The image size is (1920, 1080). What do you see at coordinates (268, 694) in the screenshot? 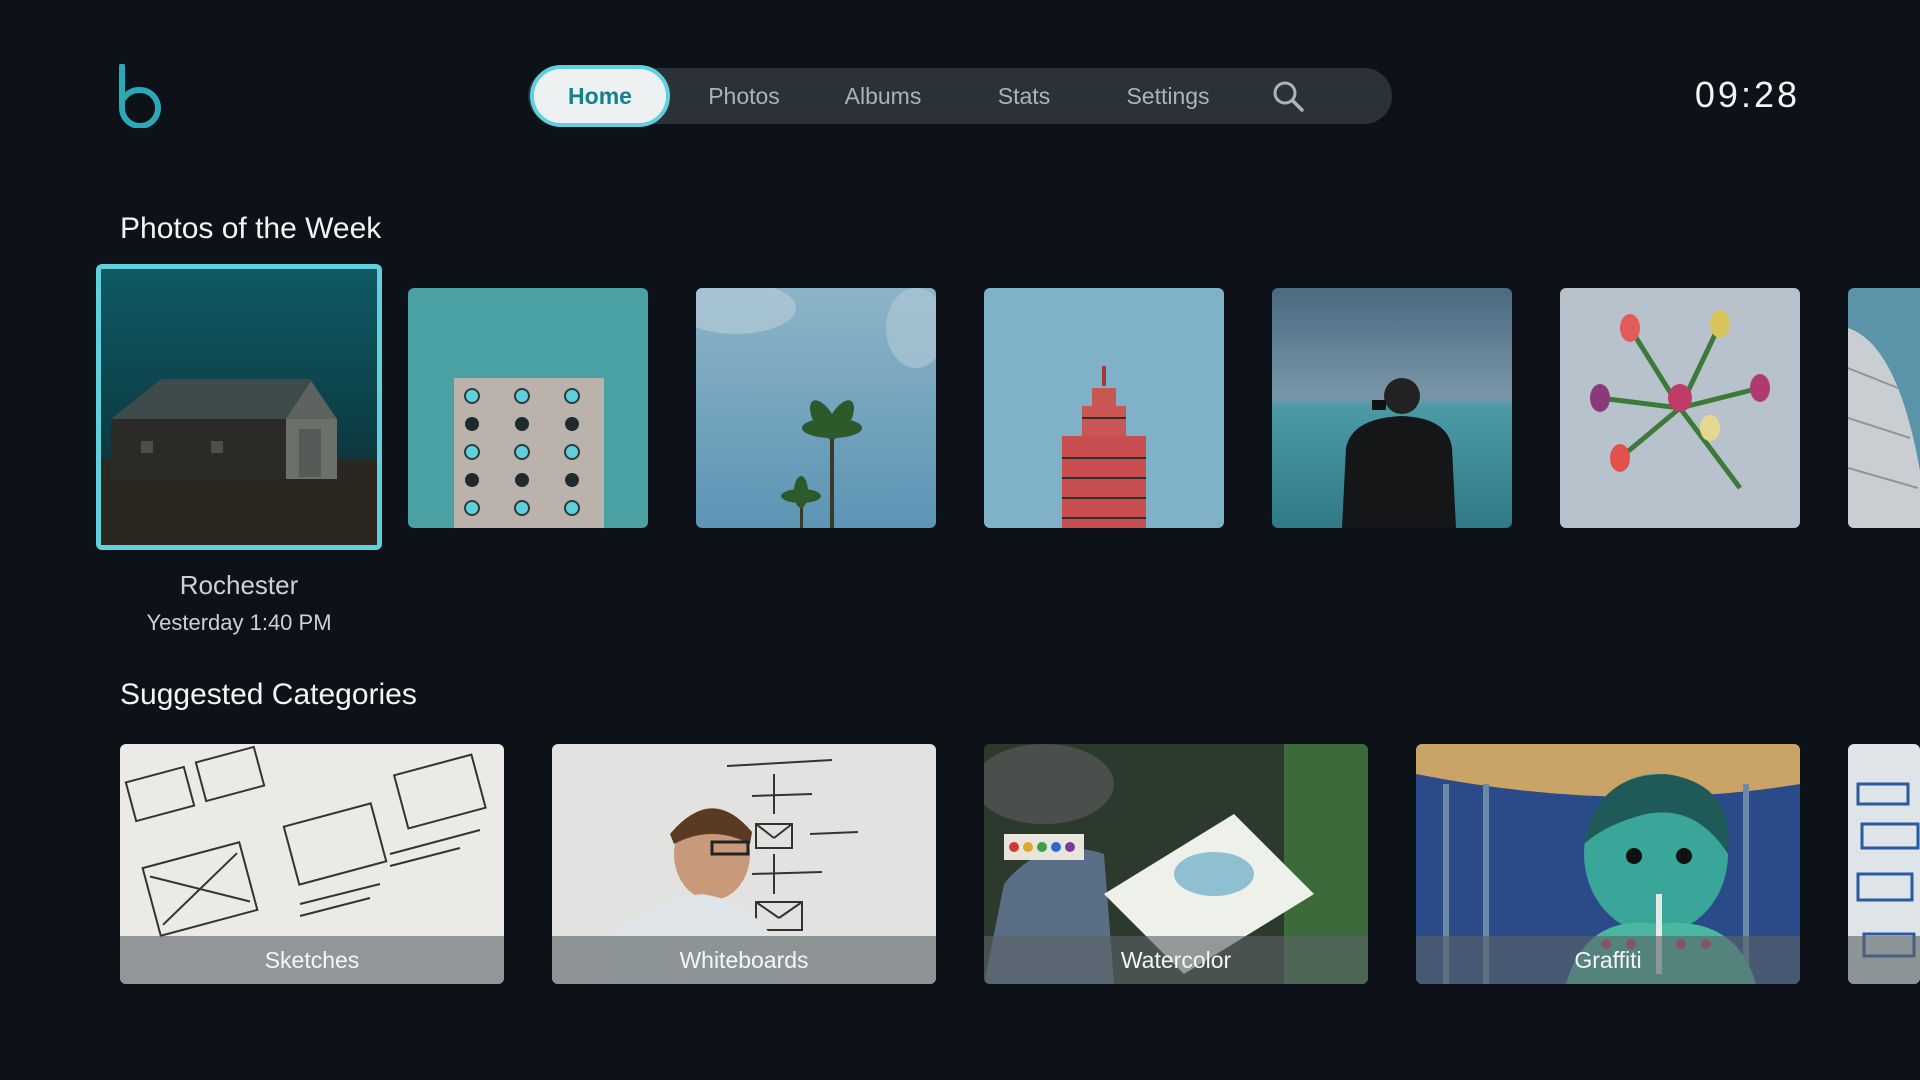
I see `suggested-categories-title: Suggested Categories` at bounding box center [268, 694].